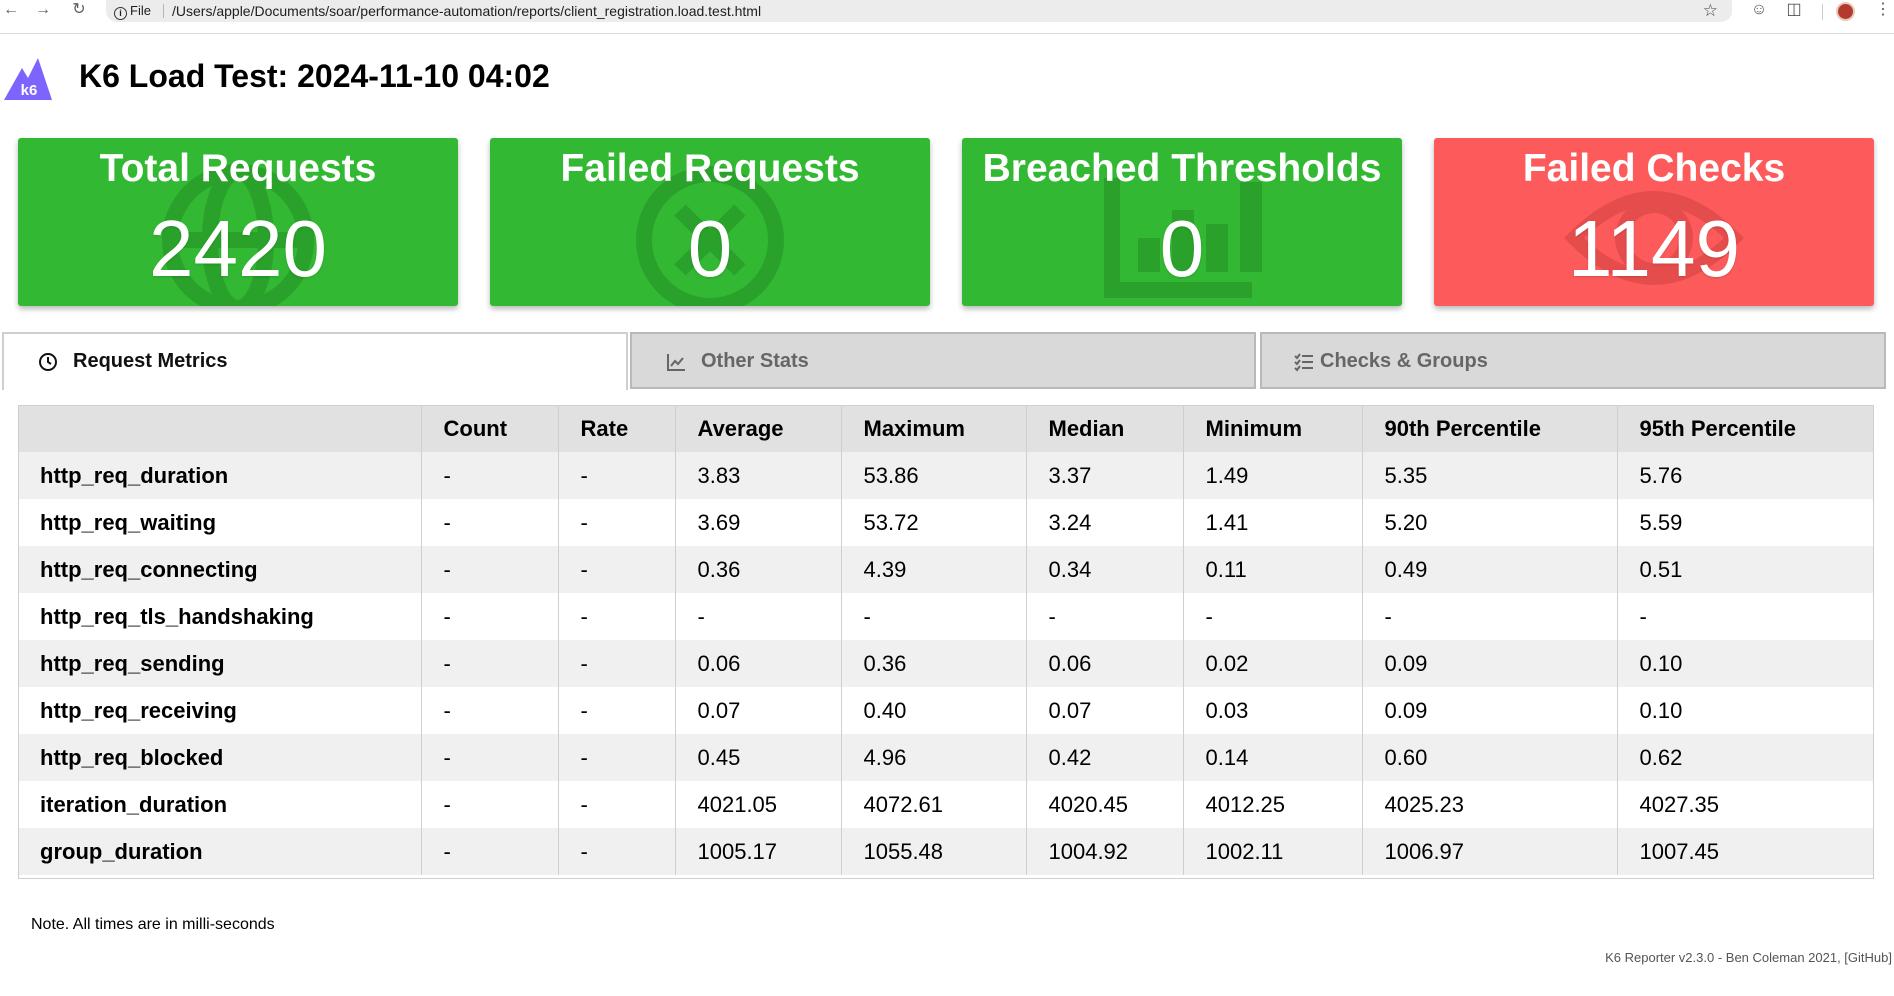 The height and width of the screenshot is (996, 1894). Describe the element at coordinates (1490, 804) in the screenshot. I see `metric-value-cell: 4025.23` at that location.